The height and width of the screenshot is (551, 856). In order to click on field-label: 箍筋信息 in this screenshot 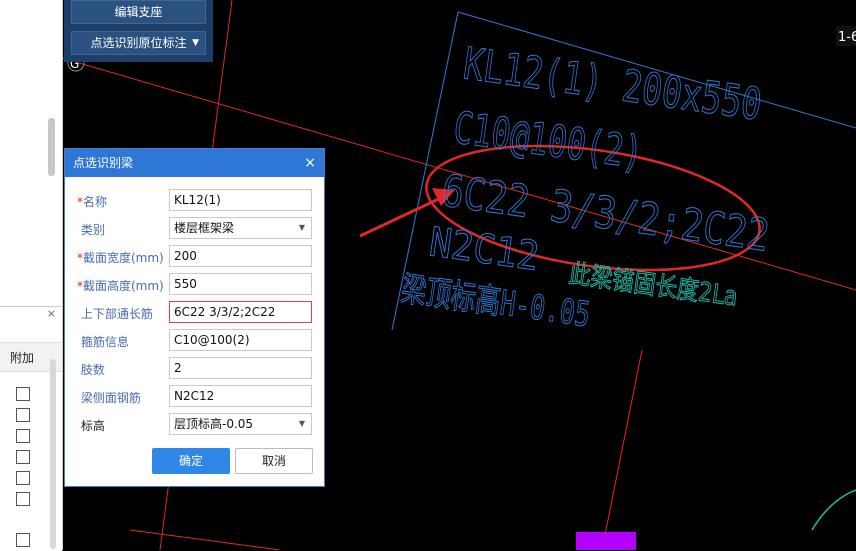, I will do `click(104, 342)`.